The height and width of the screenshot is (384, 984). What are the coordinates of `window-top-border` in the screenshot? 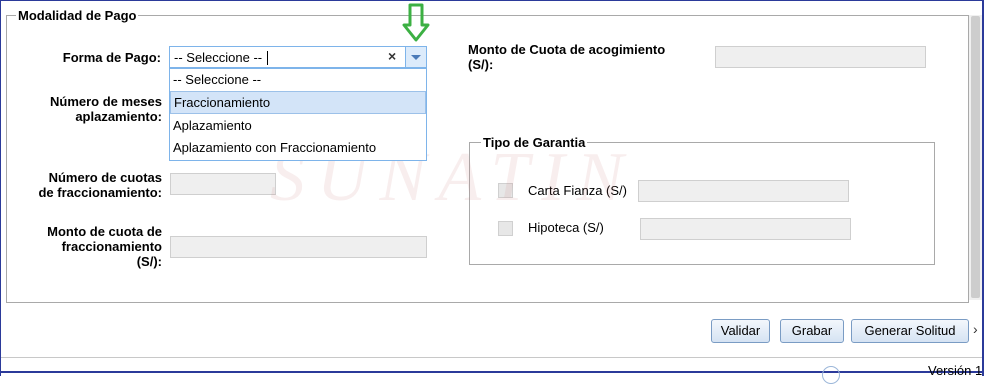 It's located at (492, 0).